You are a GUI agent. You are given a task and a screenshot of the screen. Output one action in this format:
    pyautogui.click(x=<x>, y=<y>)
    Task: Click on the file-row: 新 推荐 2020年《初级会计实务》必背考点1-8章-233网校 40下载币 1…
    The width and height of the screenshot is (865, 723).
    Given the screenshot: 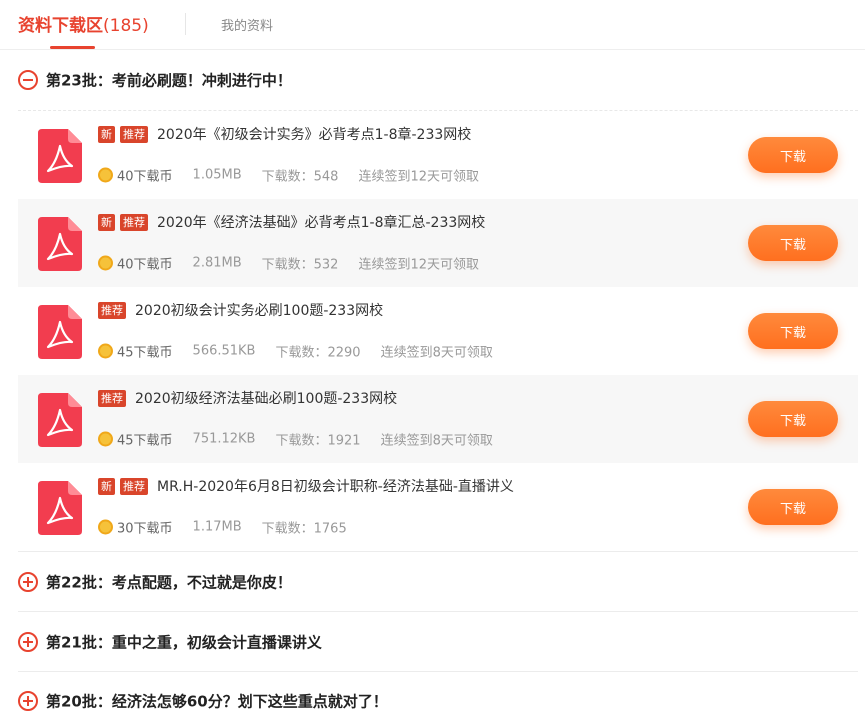 What is the action you would take?
    pyautogui.click(x=438, y=155)
    